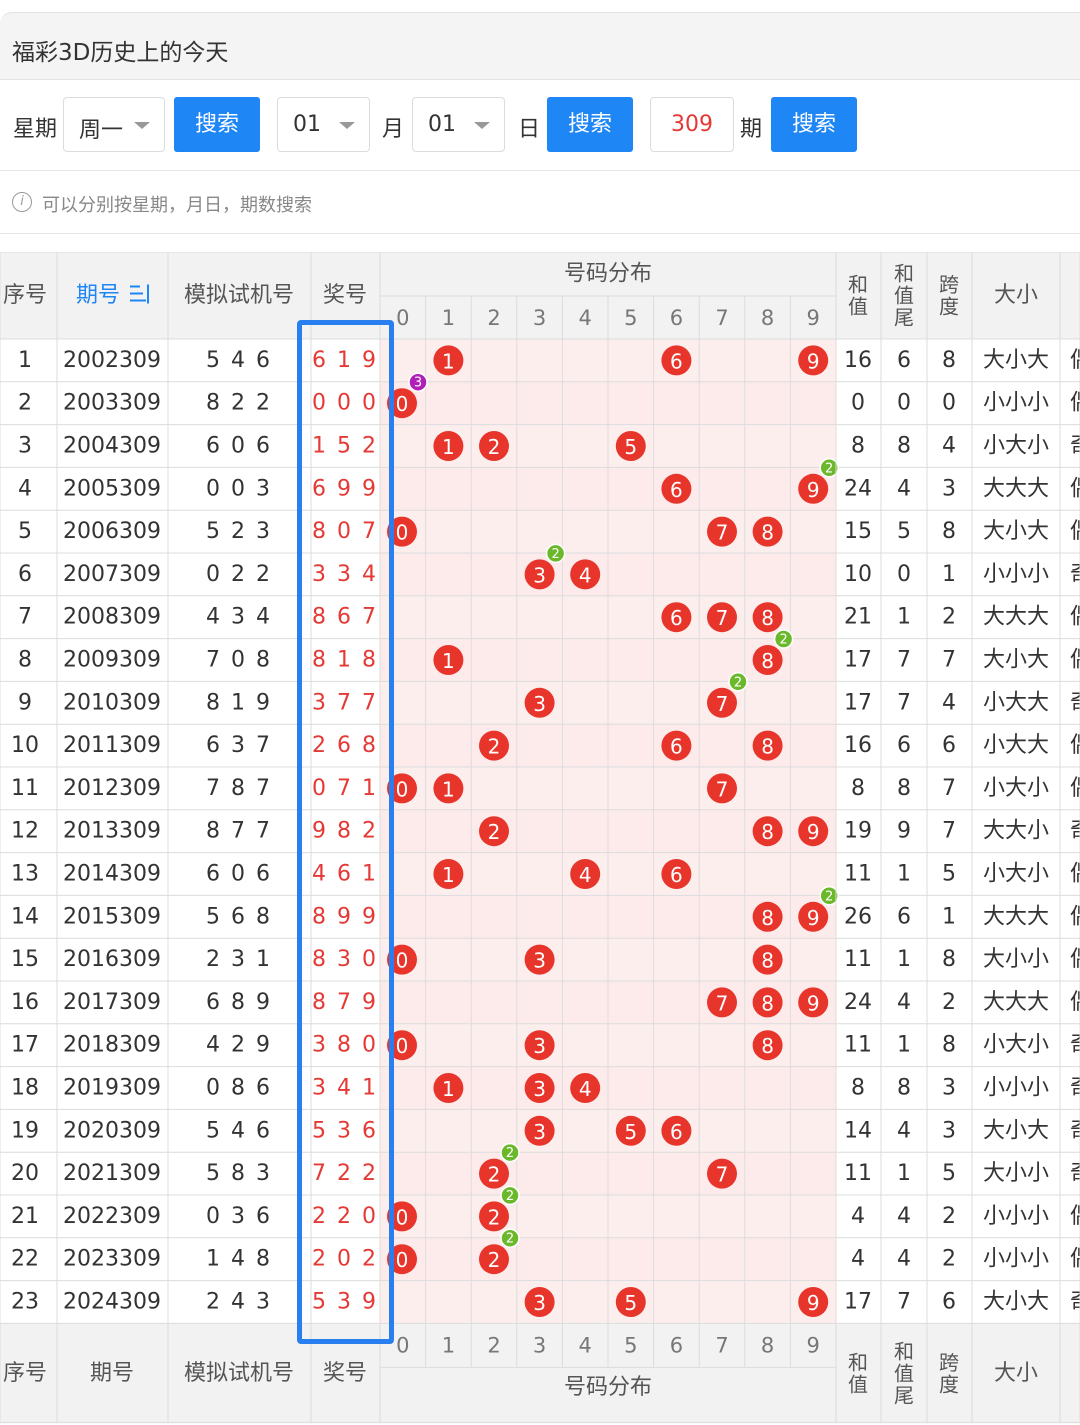 The width and height of the screenshot is (1080, 1425). I want to click on row-sum: 10, so click(858, 574).